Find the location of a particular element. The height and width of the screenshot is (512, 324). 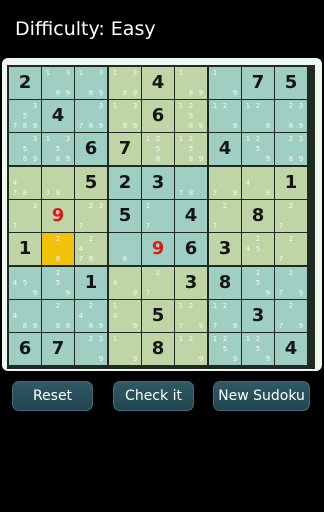

sudoku-cell: 2489 is located at coordinates (91, 316).